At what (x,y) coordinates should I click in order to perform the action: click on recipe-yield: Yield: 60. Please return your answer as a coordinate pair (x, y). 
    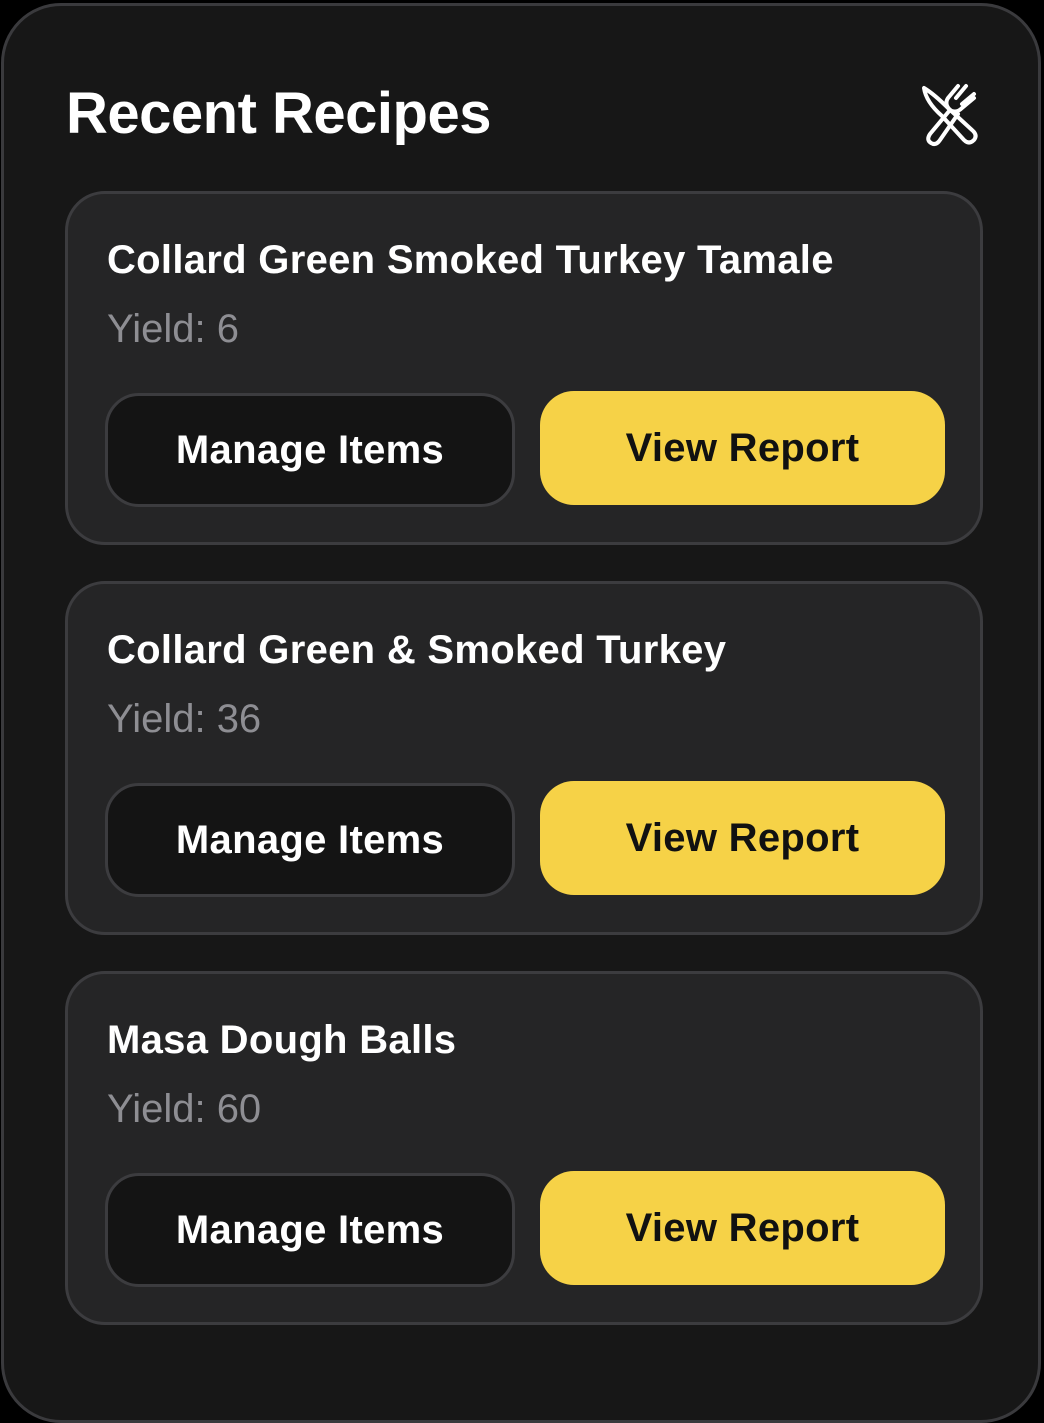
    Looking at the image, I should click on (184, 1109).